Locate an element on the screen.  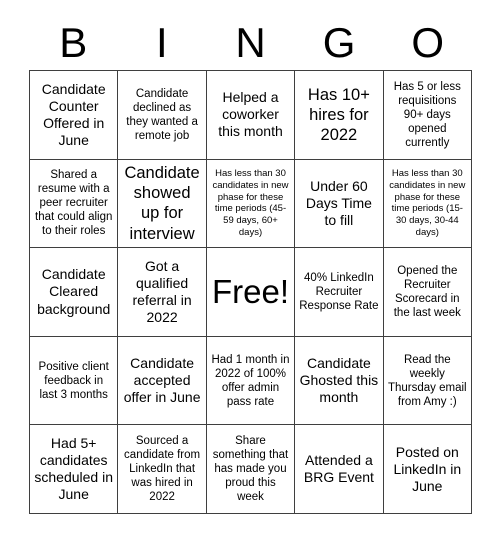
bingo-cell-text: Helped a coworker this month is located at coordinates (250, 114).